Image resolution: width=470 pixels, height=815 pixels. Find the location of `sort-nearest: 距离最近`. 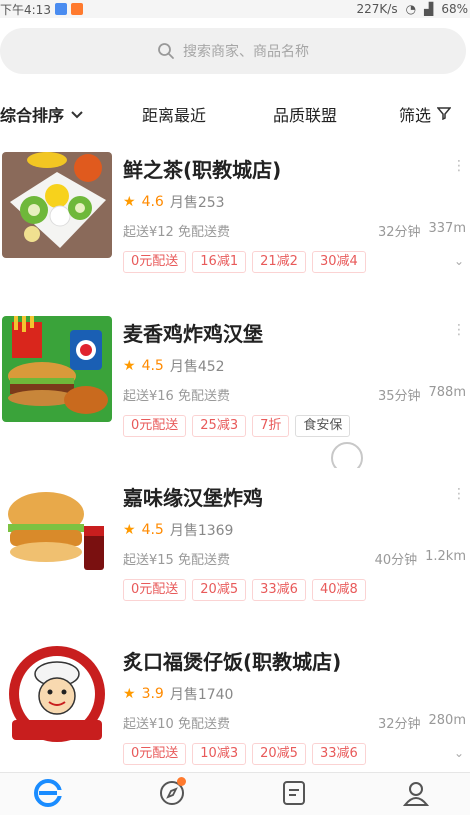

sort-nearest: 距离最近 is located at coordinates (174, 114).